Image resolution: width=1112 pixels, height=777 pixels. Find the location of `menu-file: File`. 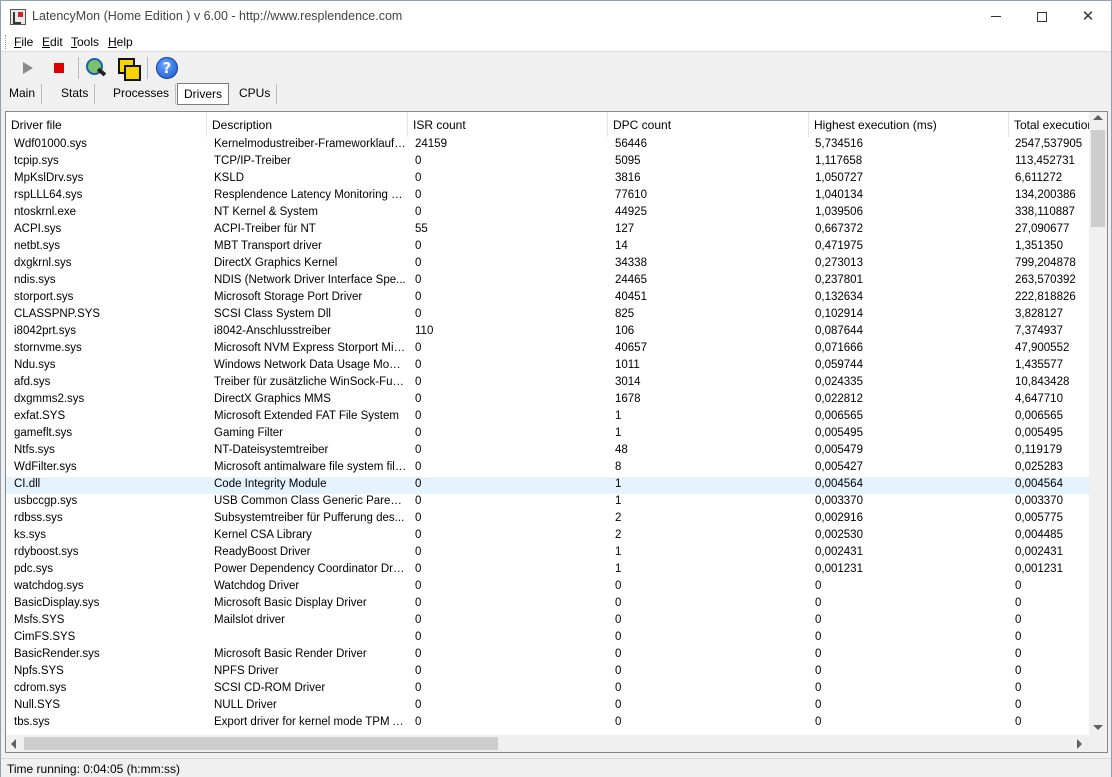

menu-file: File is located at coordinates (23, 42).